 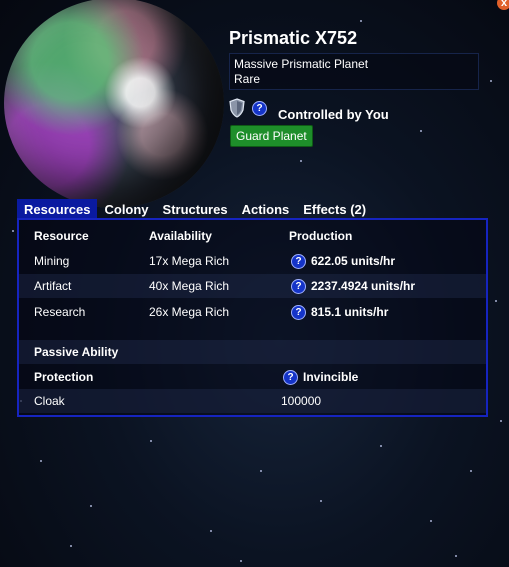 What do you see at coordinates (321, 236) in the screenshot?
I see `column-header-production: Production` at bounding box center [321, 236].